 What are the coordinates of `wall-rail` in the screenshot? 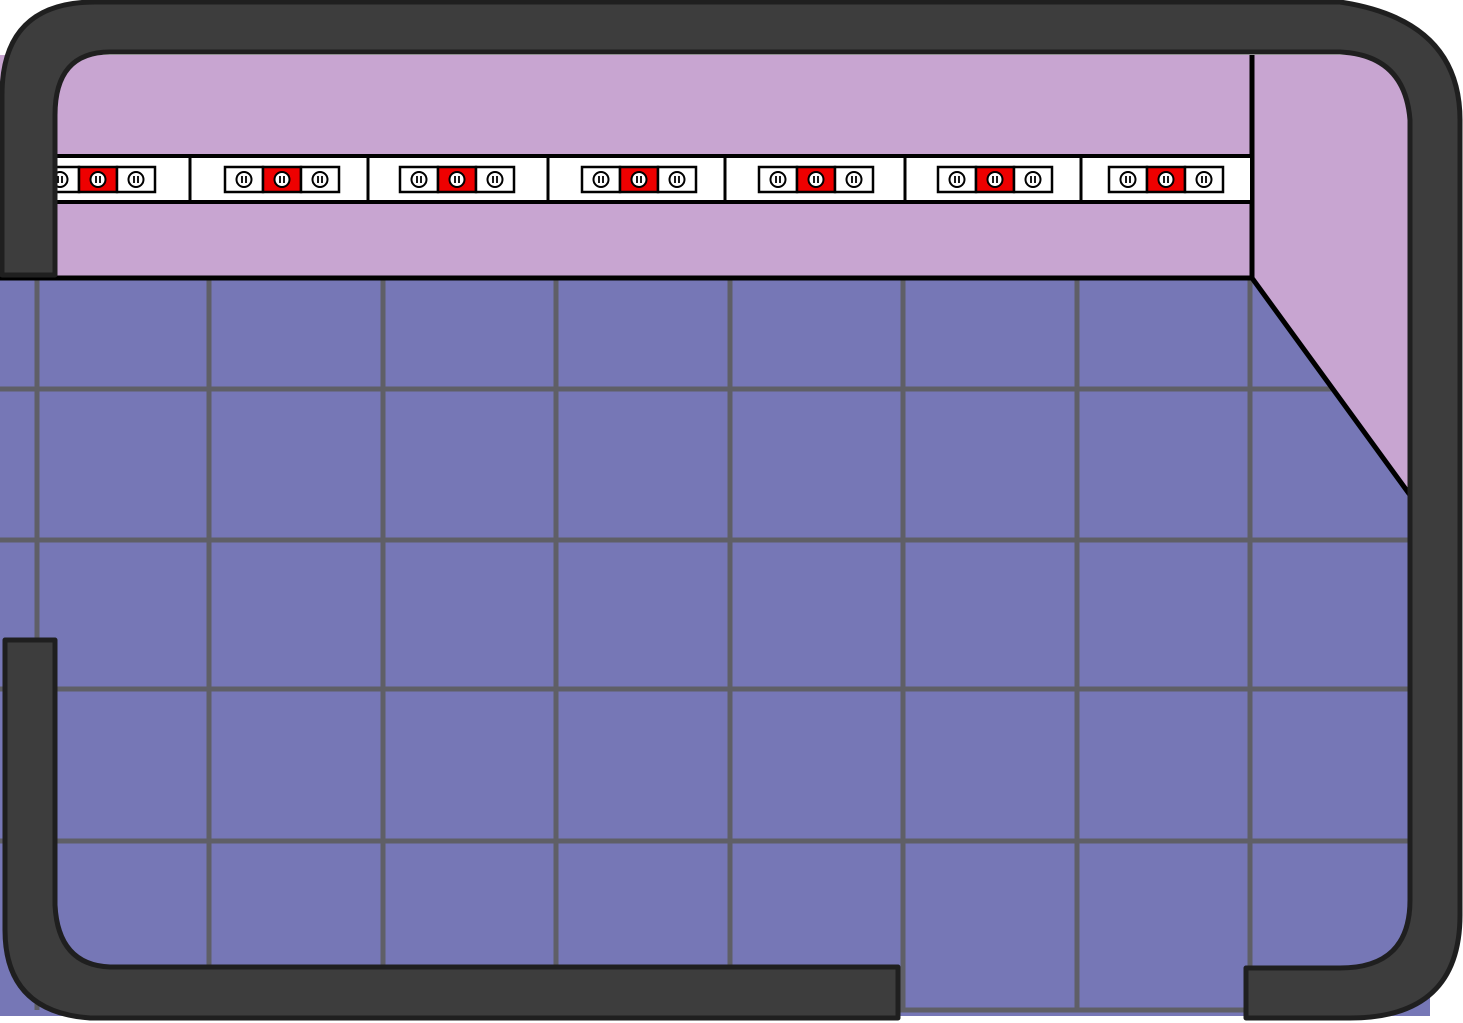 It's located at (636, 179).